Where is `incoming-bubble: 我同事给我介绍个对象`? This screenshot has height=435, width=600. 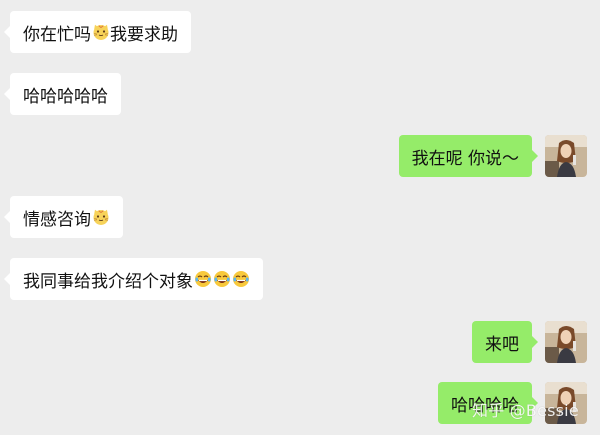
incoming-bubble: 我同事给我介绍个对象 is located at coordinates (133, 279).